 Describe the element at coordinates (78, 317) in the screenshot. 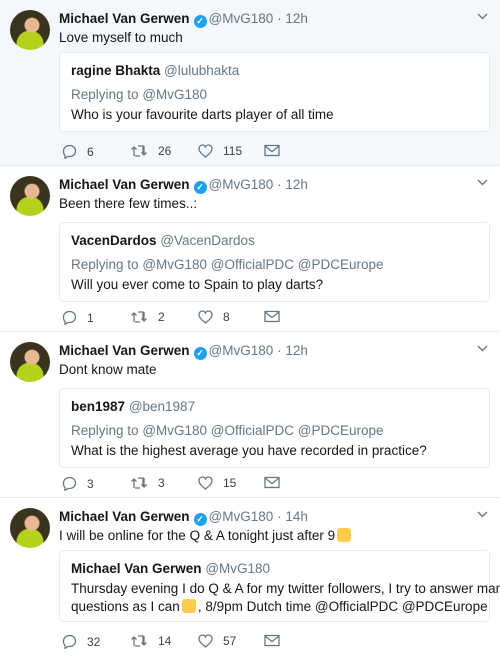

I see `reply-button: 1` at that location.